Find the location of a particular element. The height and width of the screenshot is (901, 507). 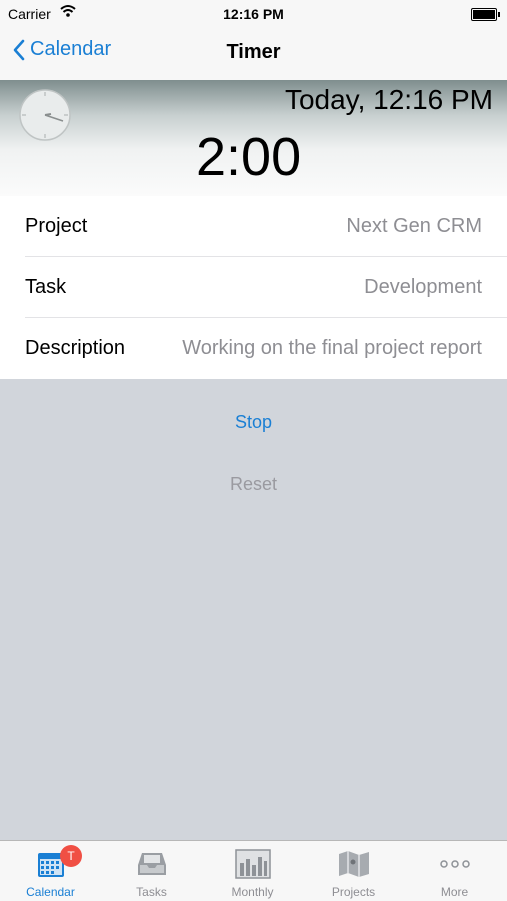

task-value: Development is located at coordinates (423, 287).